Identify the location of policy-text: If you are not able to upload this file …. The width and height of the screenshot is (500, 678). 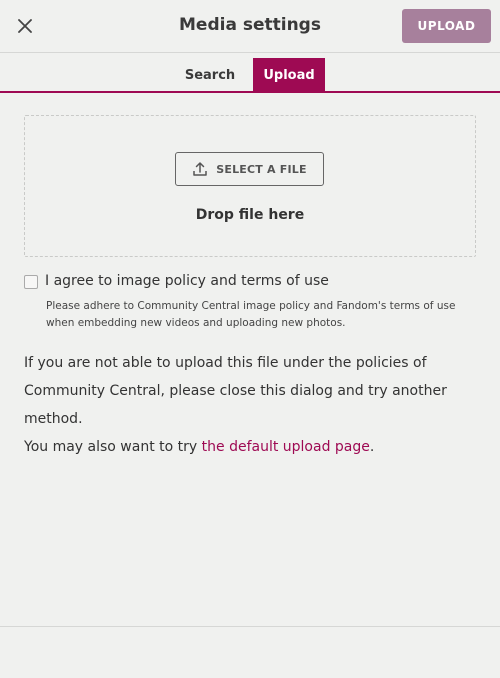
(235, 391).